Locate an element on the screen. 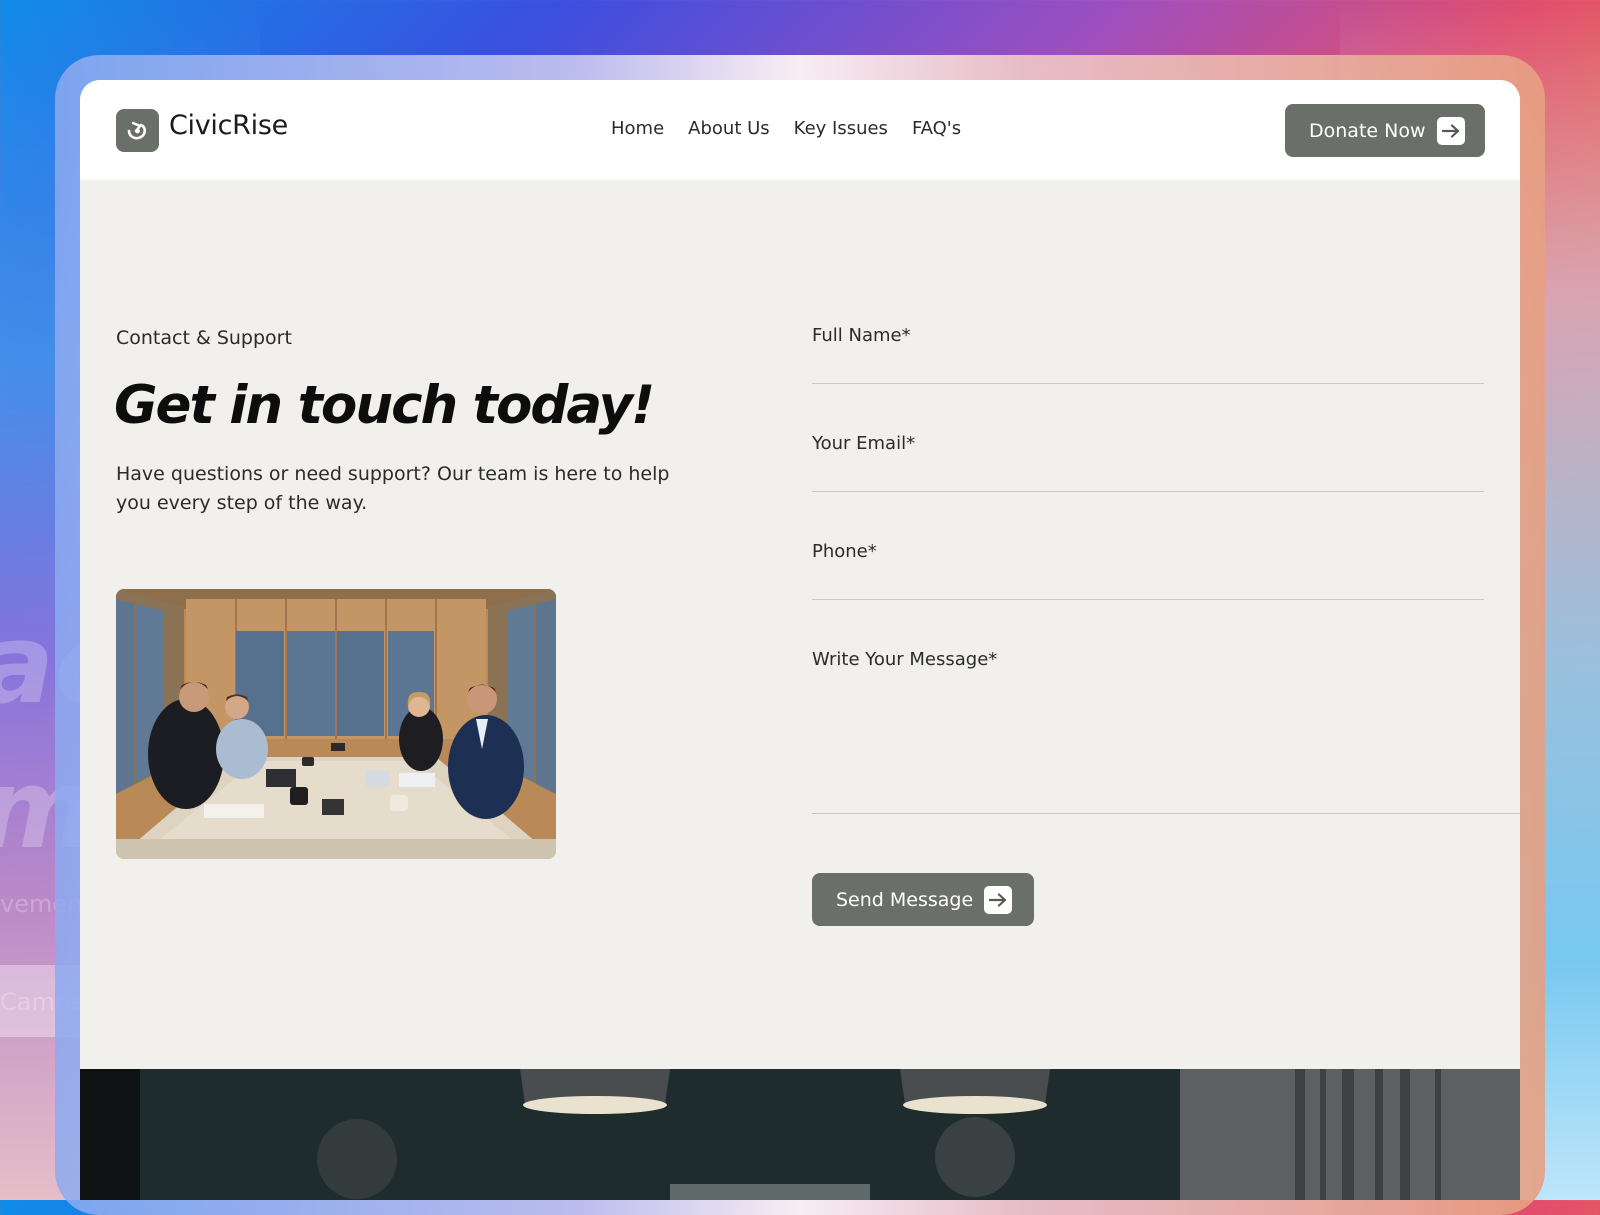 This screenshot has height=1215, width=1600. phone-field: Phone* is located at coordinates (1148, 570).